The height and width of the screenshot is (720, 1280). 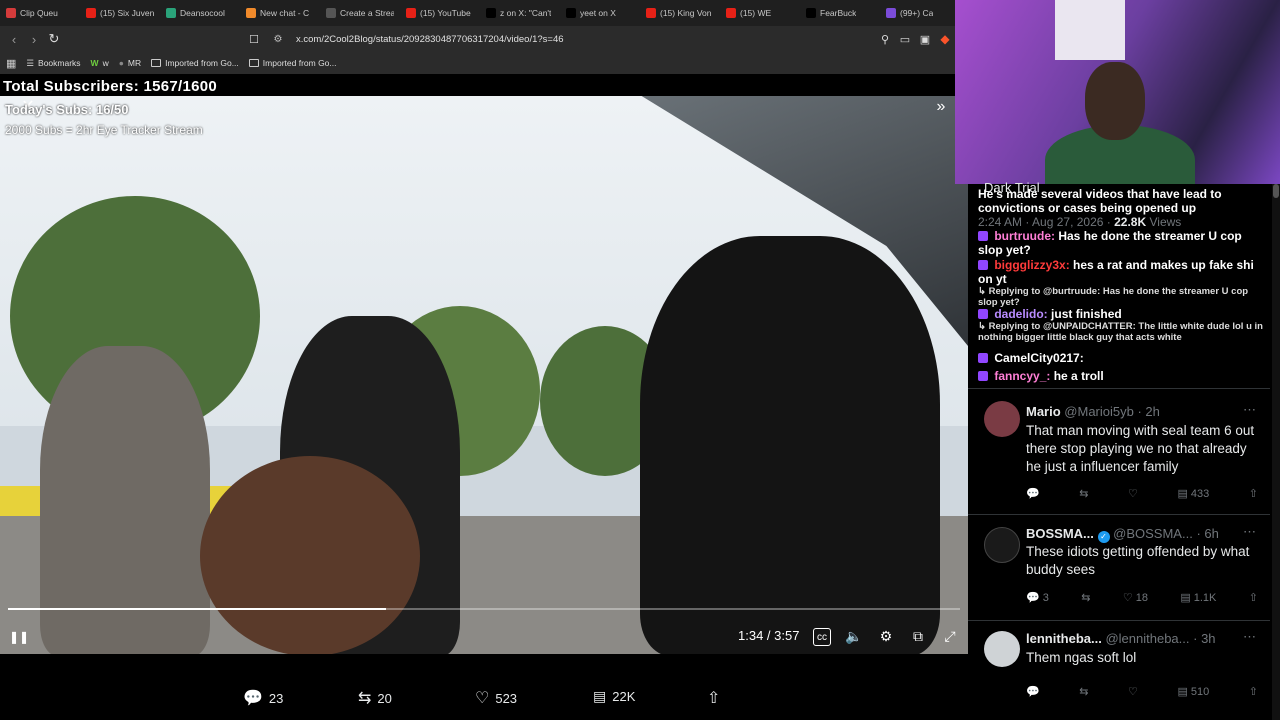 What do you see at coordinates (53, 63) in the screenshot?
I see `bookmark-item: ☰ Bookmarks` at bounding box center [53, 63].